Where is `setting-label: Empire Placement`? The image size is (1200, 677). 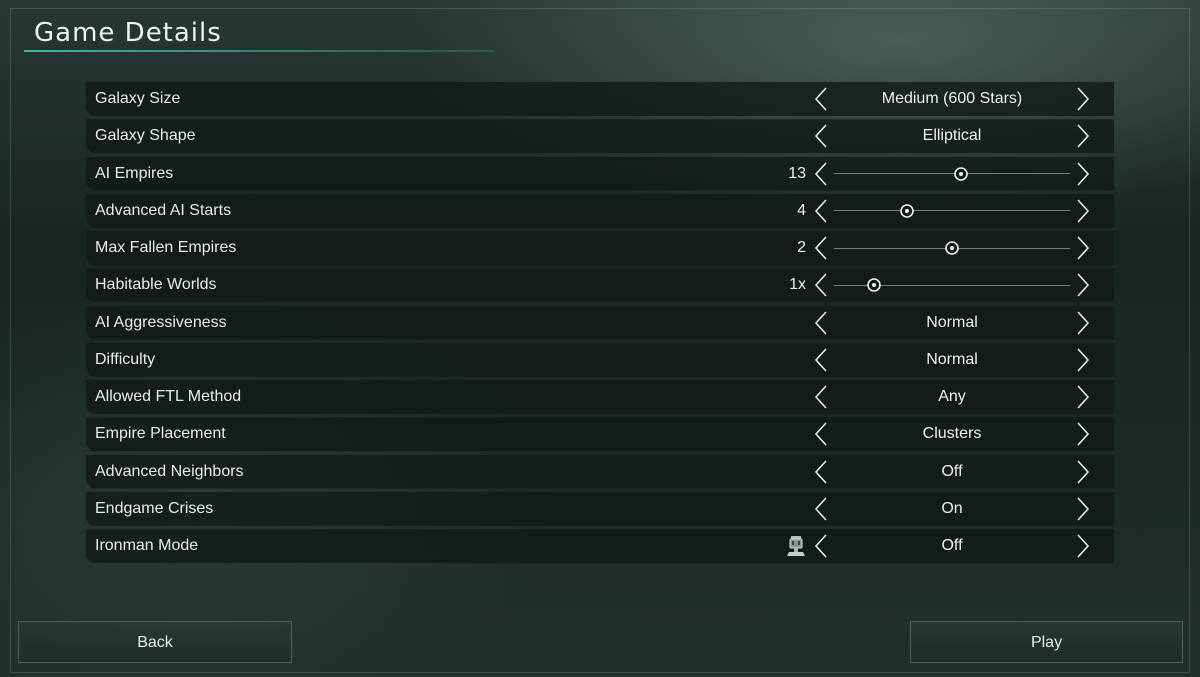 setting-label: Empire Placement is located at coordinates (160, 434).